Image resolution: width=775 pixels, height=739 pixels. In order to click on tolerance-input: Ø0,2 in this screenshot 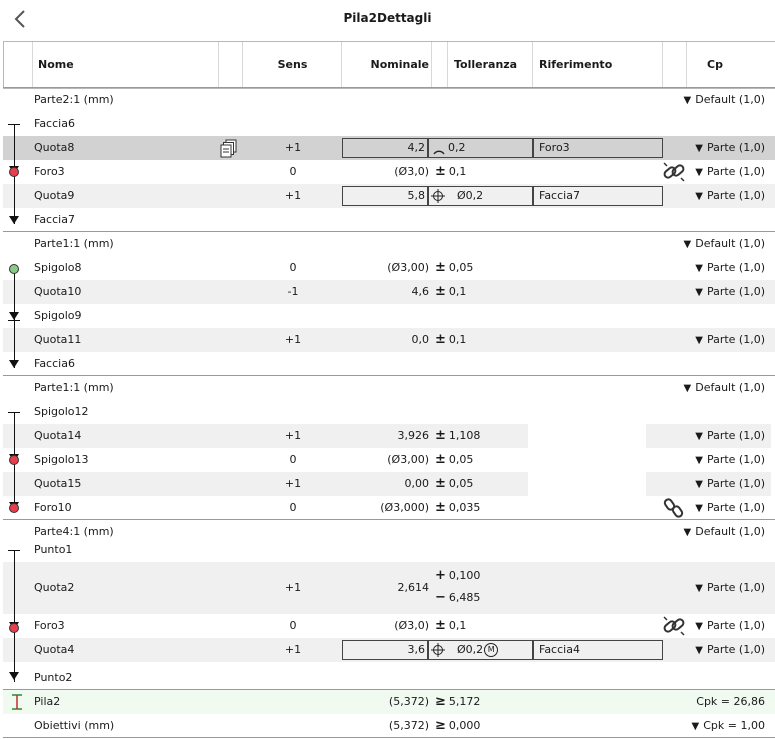, I will do `click(480, 196)`.